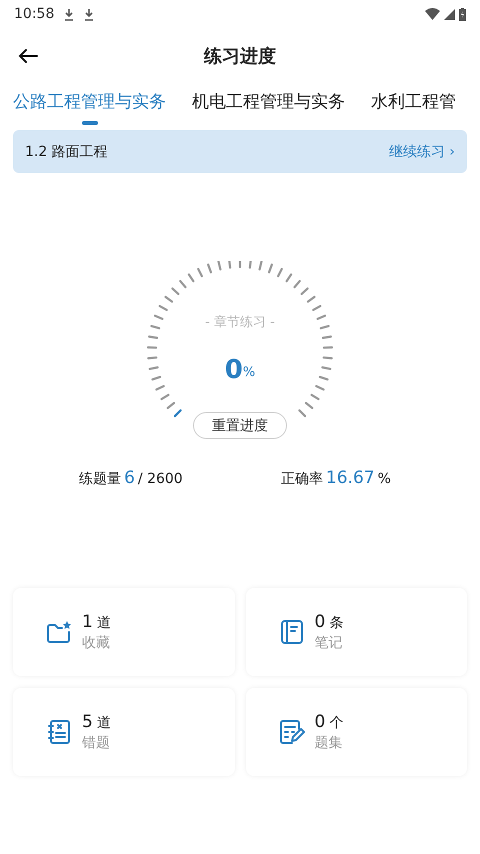 The height and width of the screenshot is (854, 480). I want to click on stat-label: 练题量, so click(100, 479).